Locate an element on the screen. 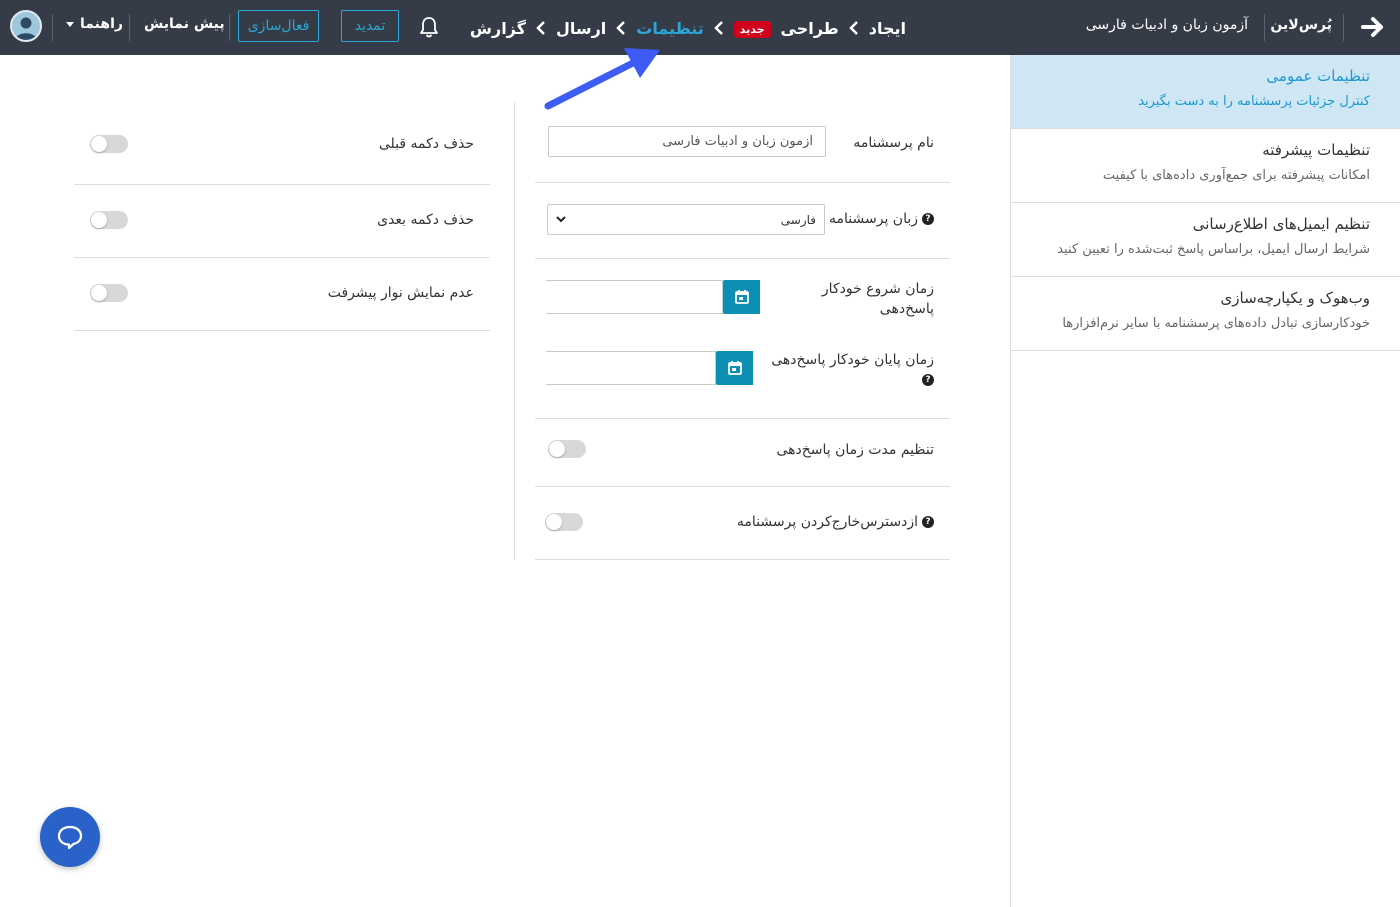  selected-language: فارسی is located at coordinates (798, 219).